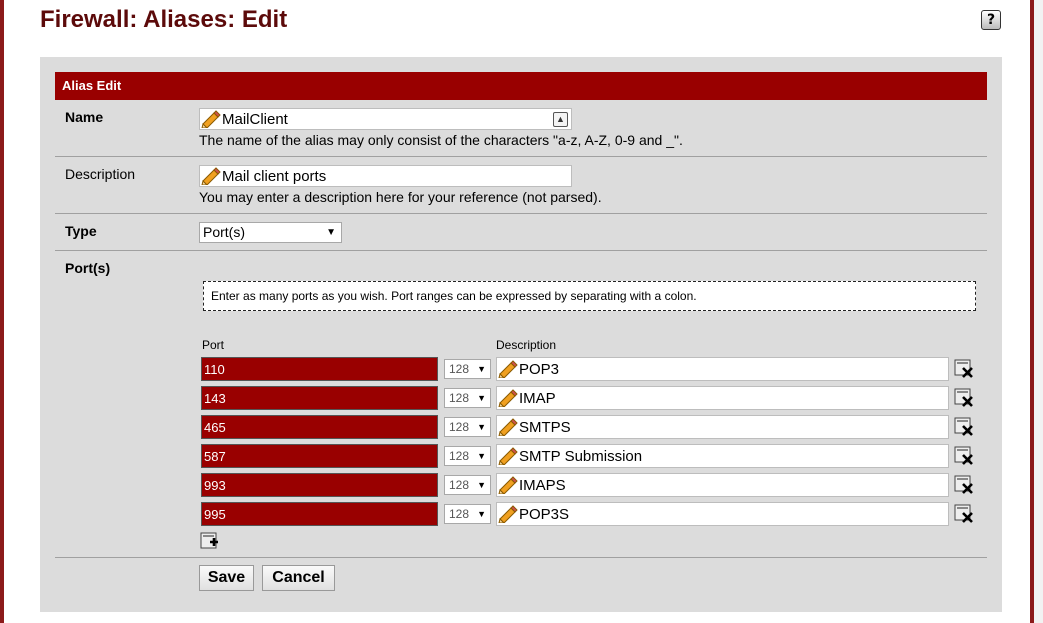  Describe the element at coordinates (88, 268) in the screenshot. I see `ports-label: Port(s)` at that location.